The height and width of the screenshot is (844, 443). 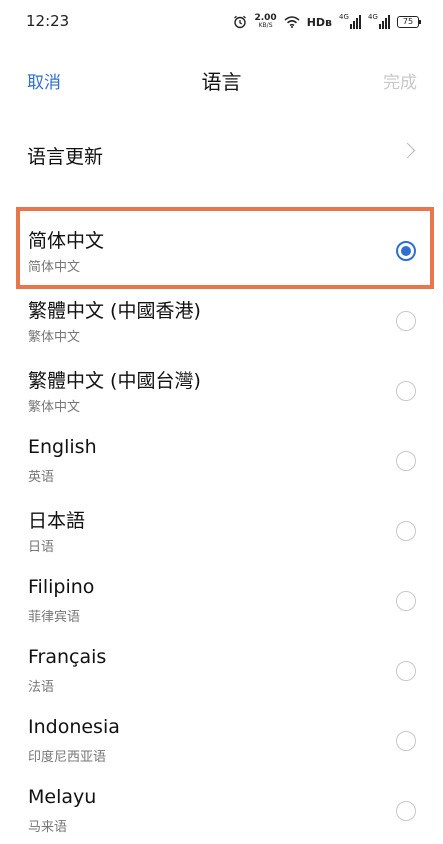 What do you see at coordinates (62, 797) in the screenshot?
I see `language-name: Melayu` at bounding box center [62, 797].